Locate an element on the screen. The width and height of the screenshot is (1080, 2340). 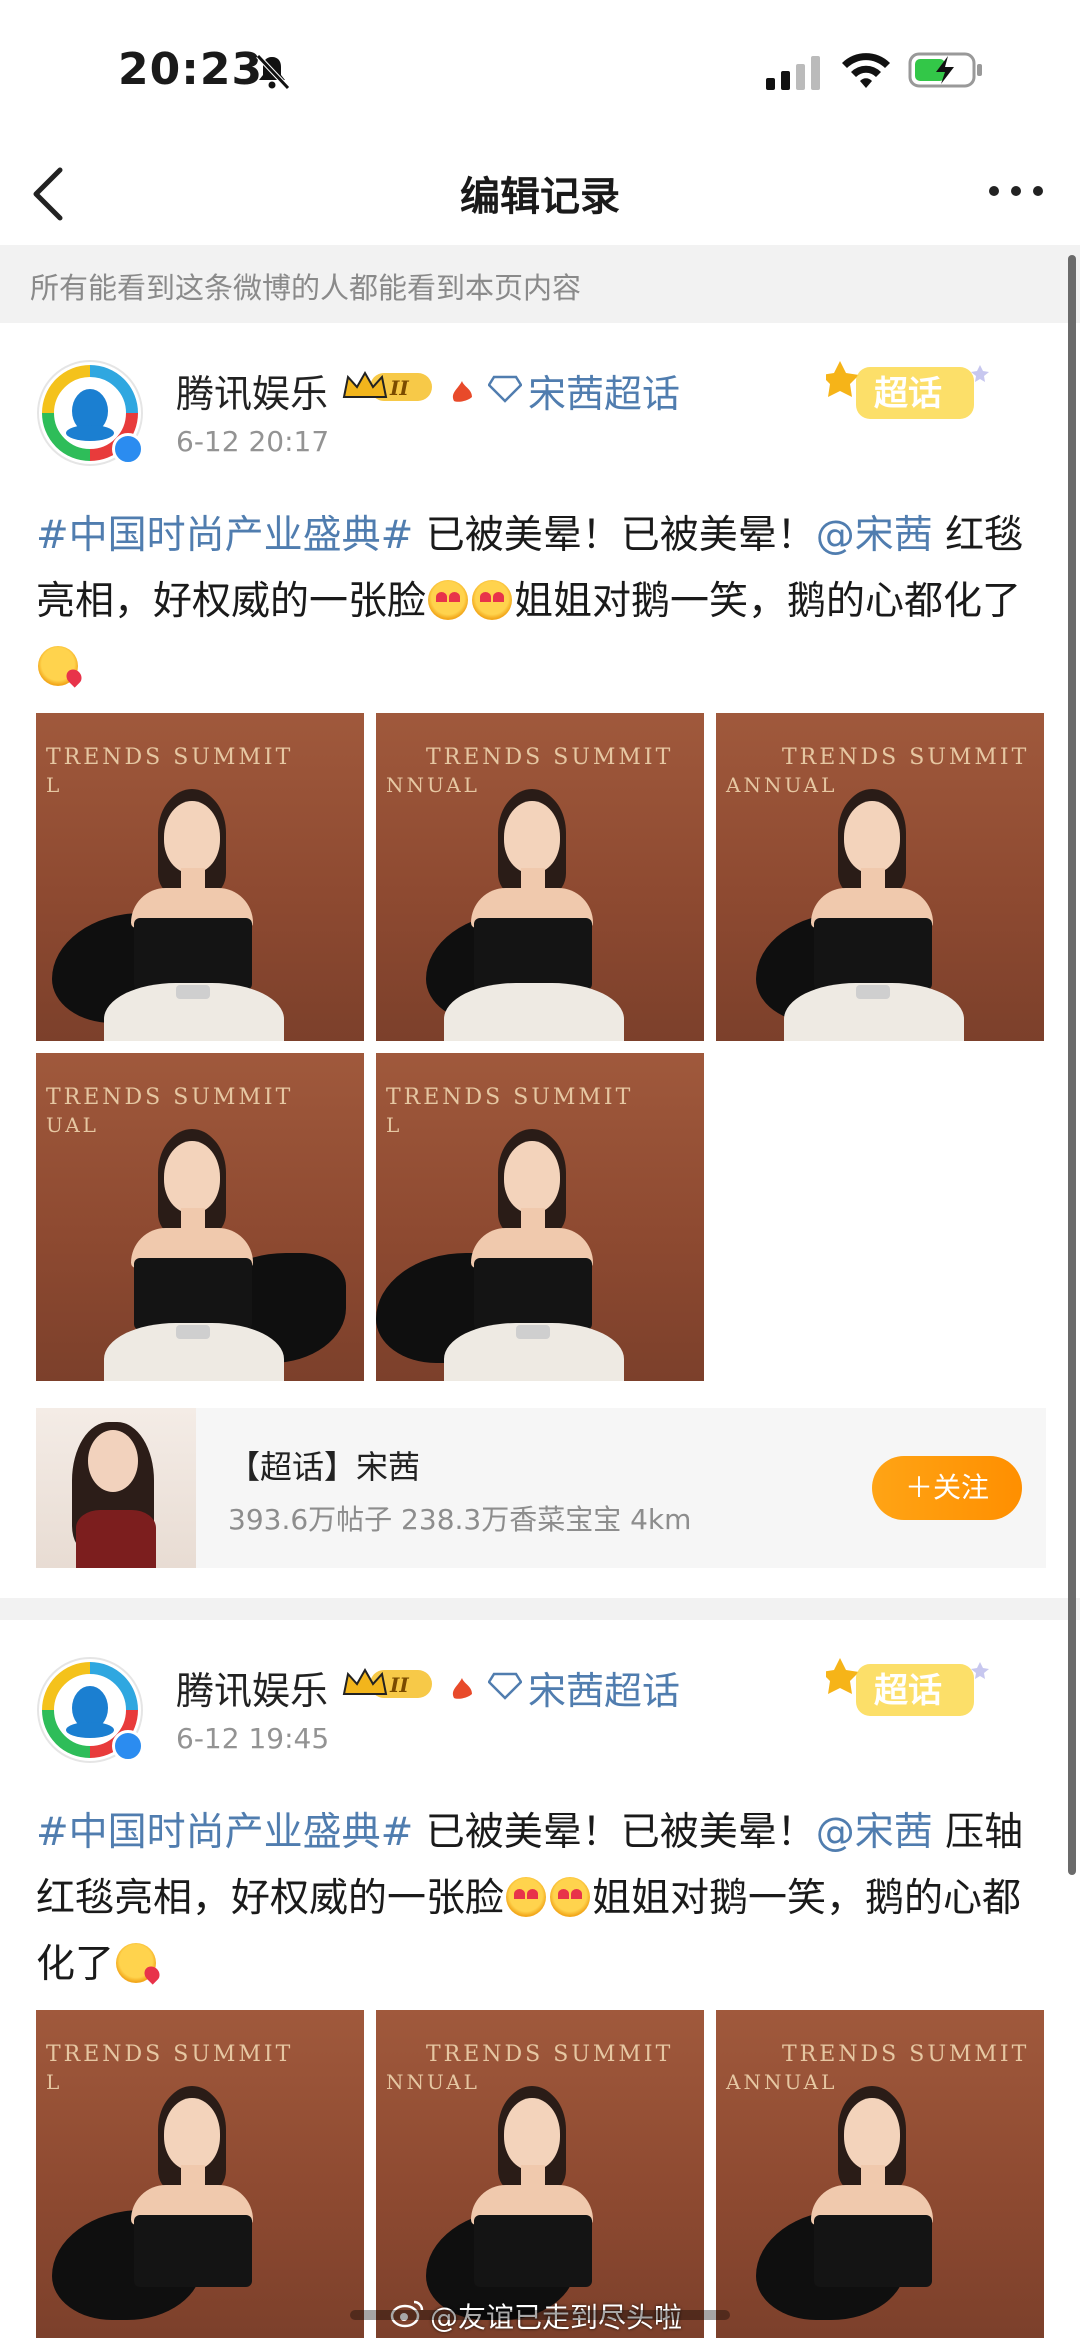
status-time: 20:23 is located at coordinates (191, 69).